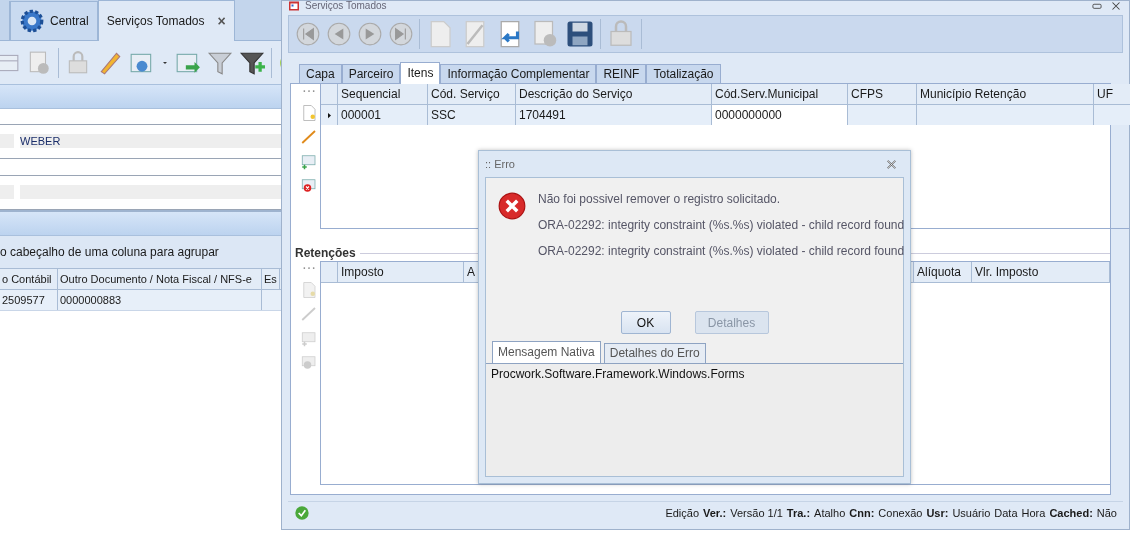 This screenshot has height=535, width=1130. I want to click on tab: REINF, so click(621, 73).